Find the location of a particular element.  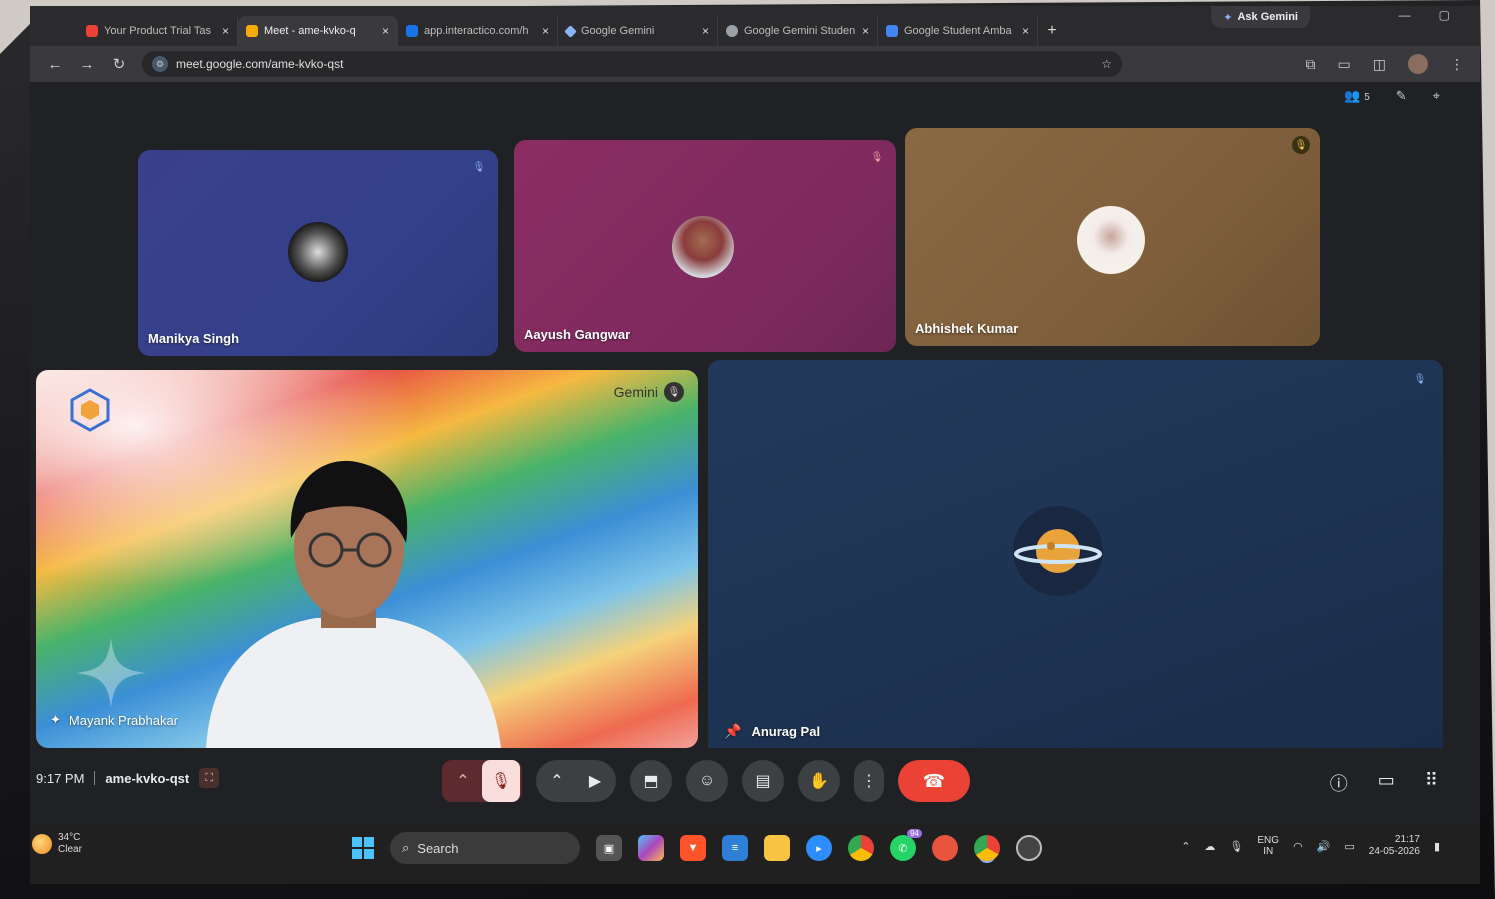

participant-name: Manikya Singh is located at coordinates (194, 338).